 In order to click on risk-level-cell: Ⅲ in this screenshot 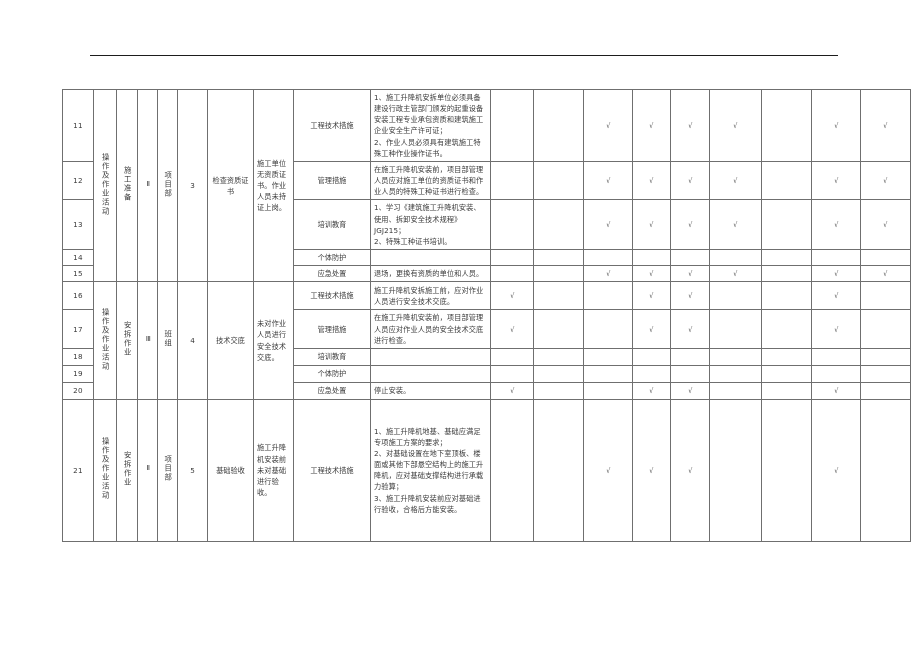, I will do `click(147, 340)`.